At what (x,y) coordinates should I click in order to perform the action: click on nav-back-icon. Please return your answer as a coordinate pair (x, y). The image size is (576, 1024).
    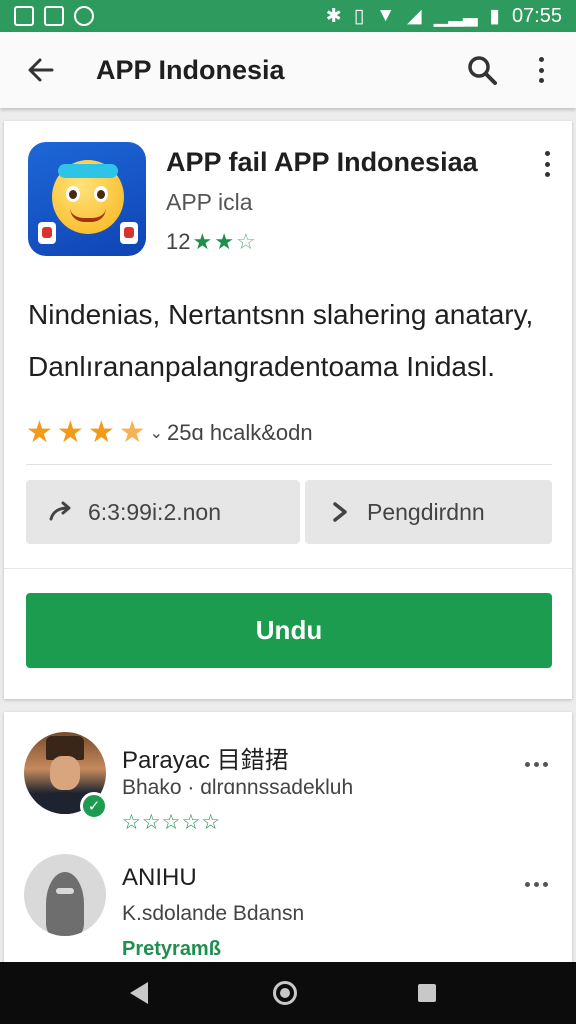
    Looking at the image, I should click on (139, 993).